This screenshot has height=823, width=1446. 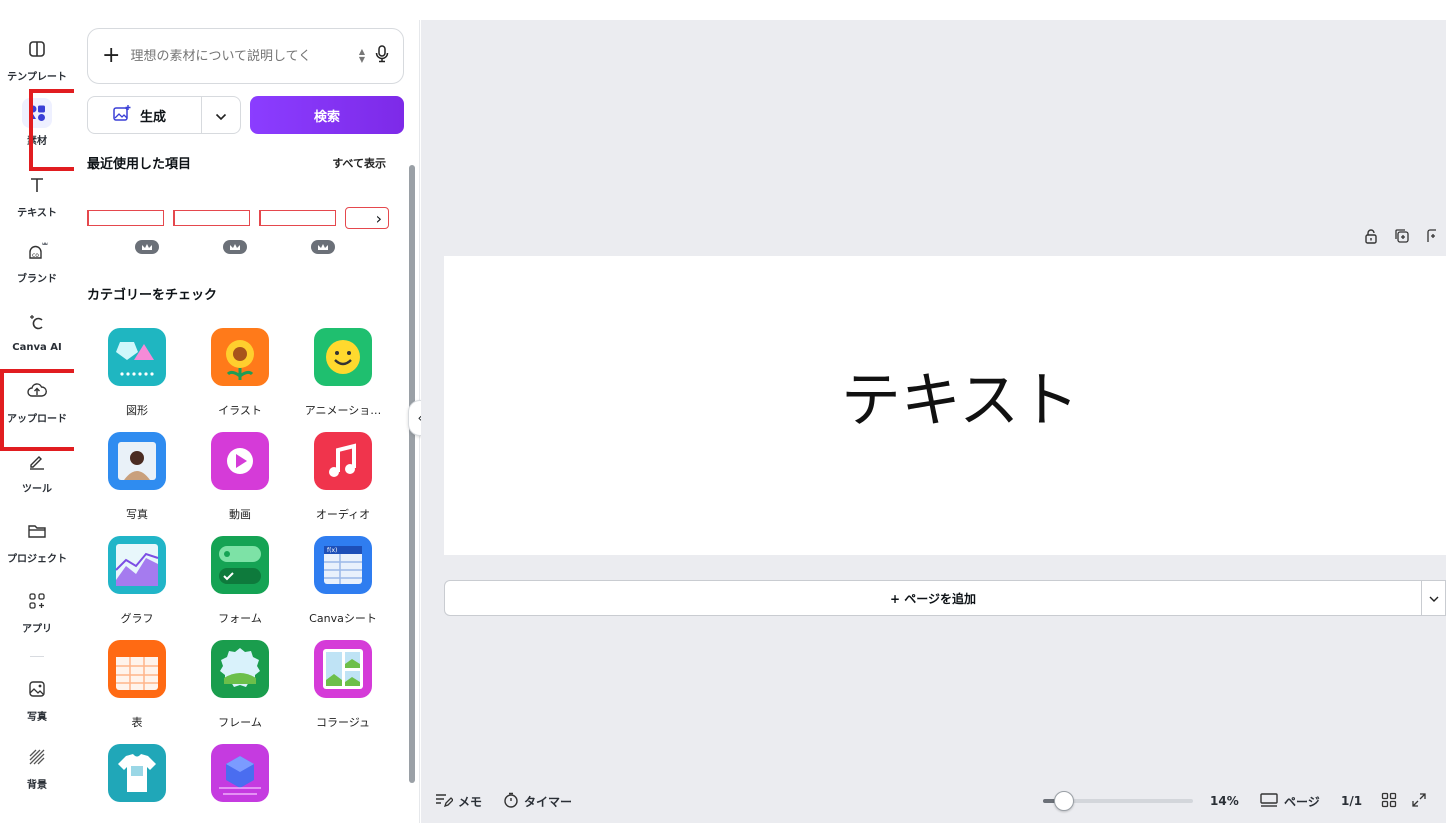 What do you see at coordinates (412, 474) in the screenshot?
I see `panel-scrollbar` at bounding box center [412, 474].